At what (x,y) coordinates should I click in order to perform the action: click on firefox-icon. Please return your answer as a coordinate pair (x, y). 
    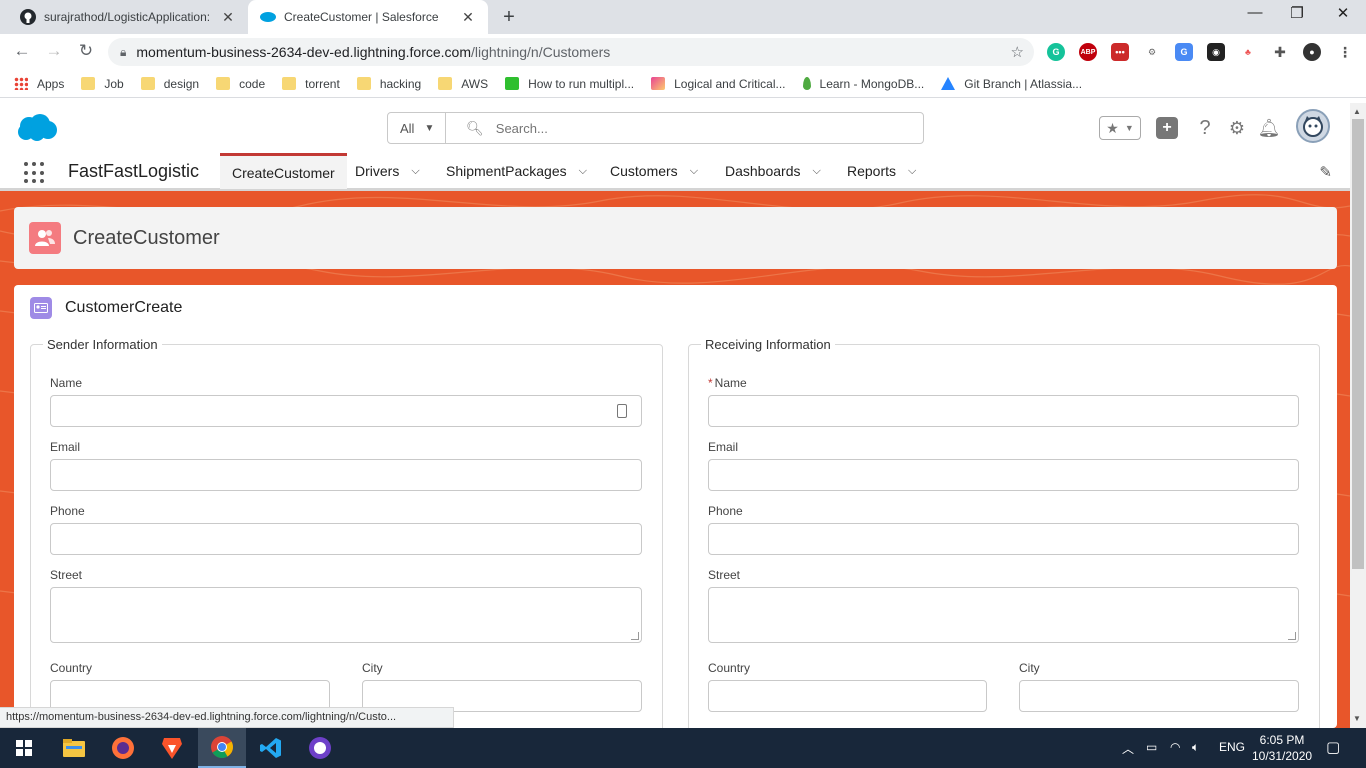
    Looking at the image, I should click on (123, 748).